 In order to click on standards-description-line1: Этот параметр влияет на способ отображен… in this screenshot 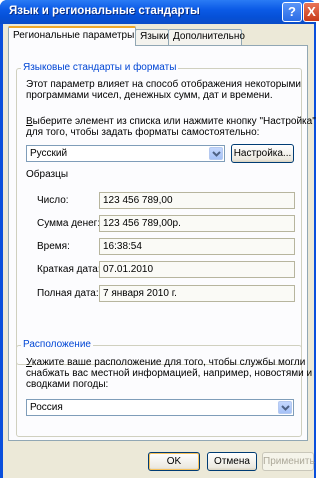, I will do `click(163, 84)`.